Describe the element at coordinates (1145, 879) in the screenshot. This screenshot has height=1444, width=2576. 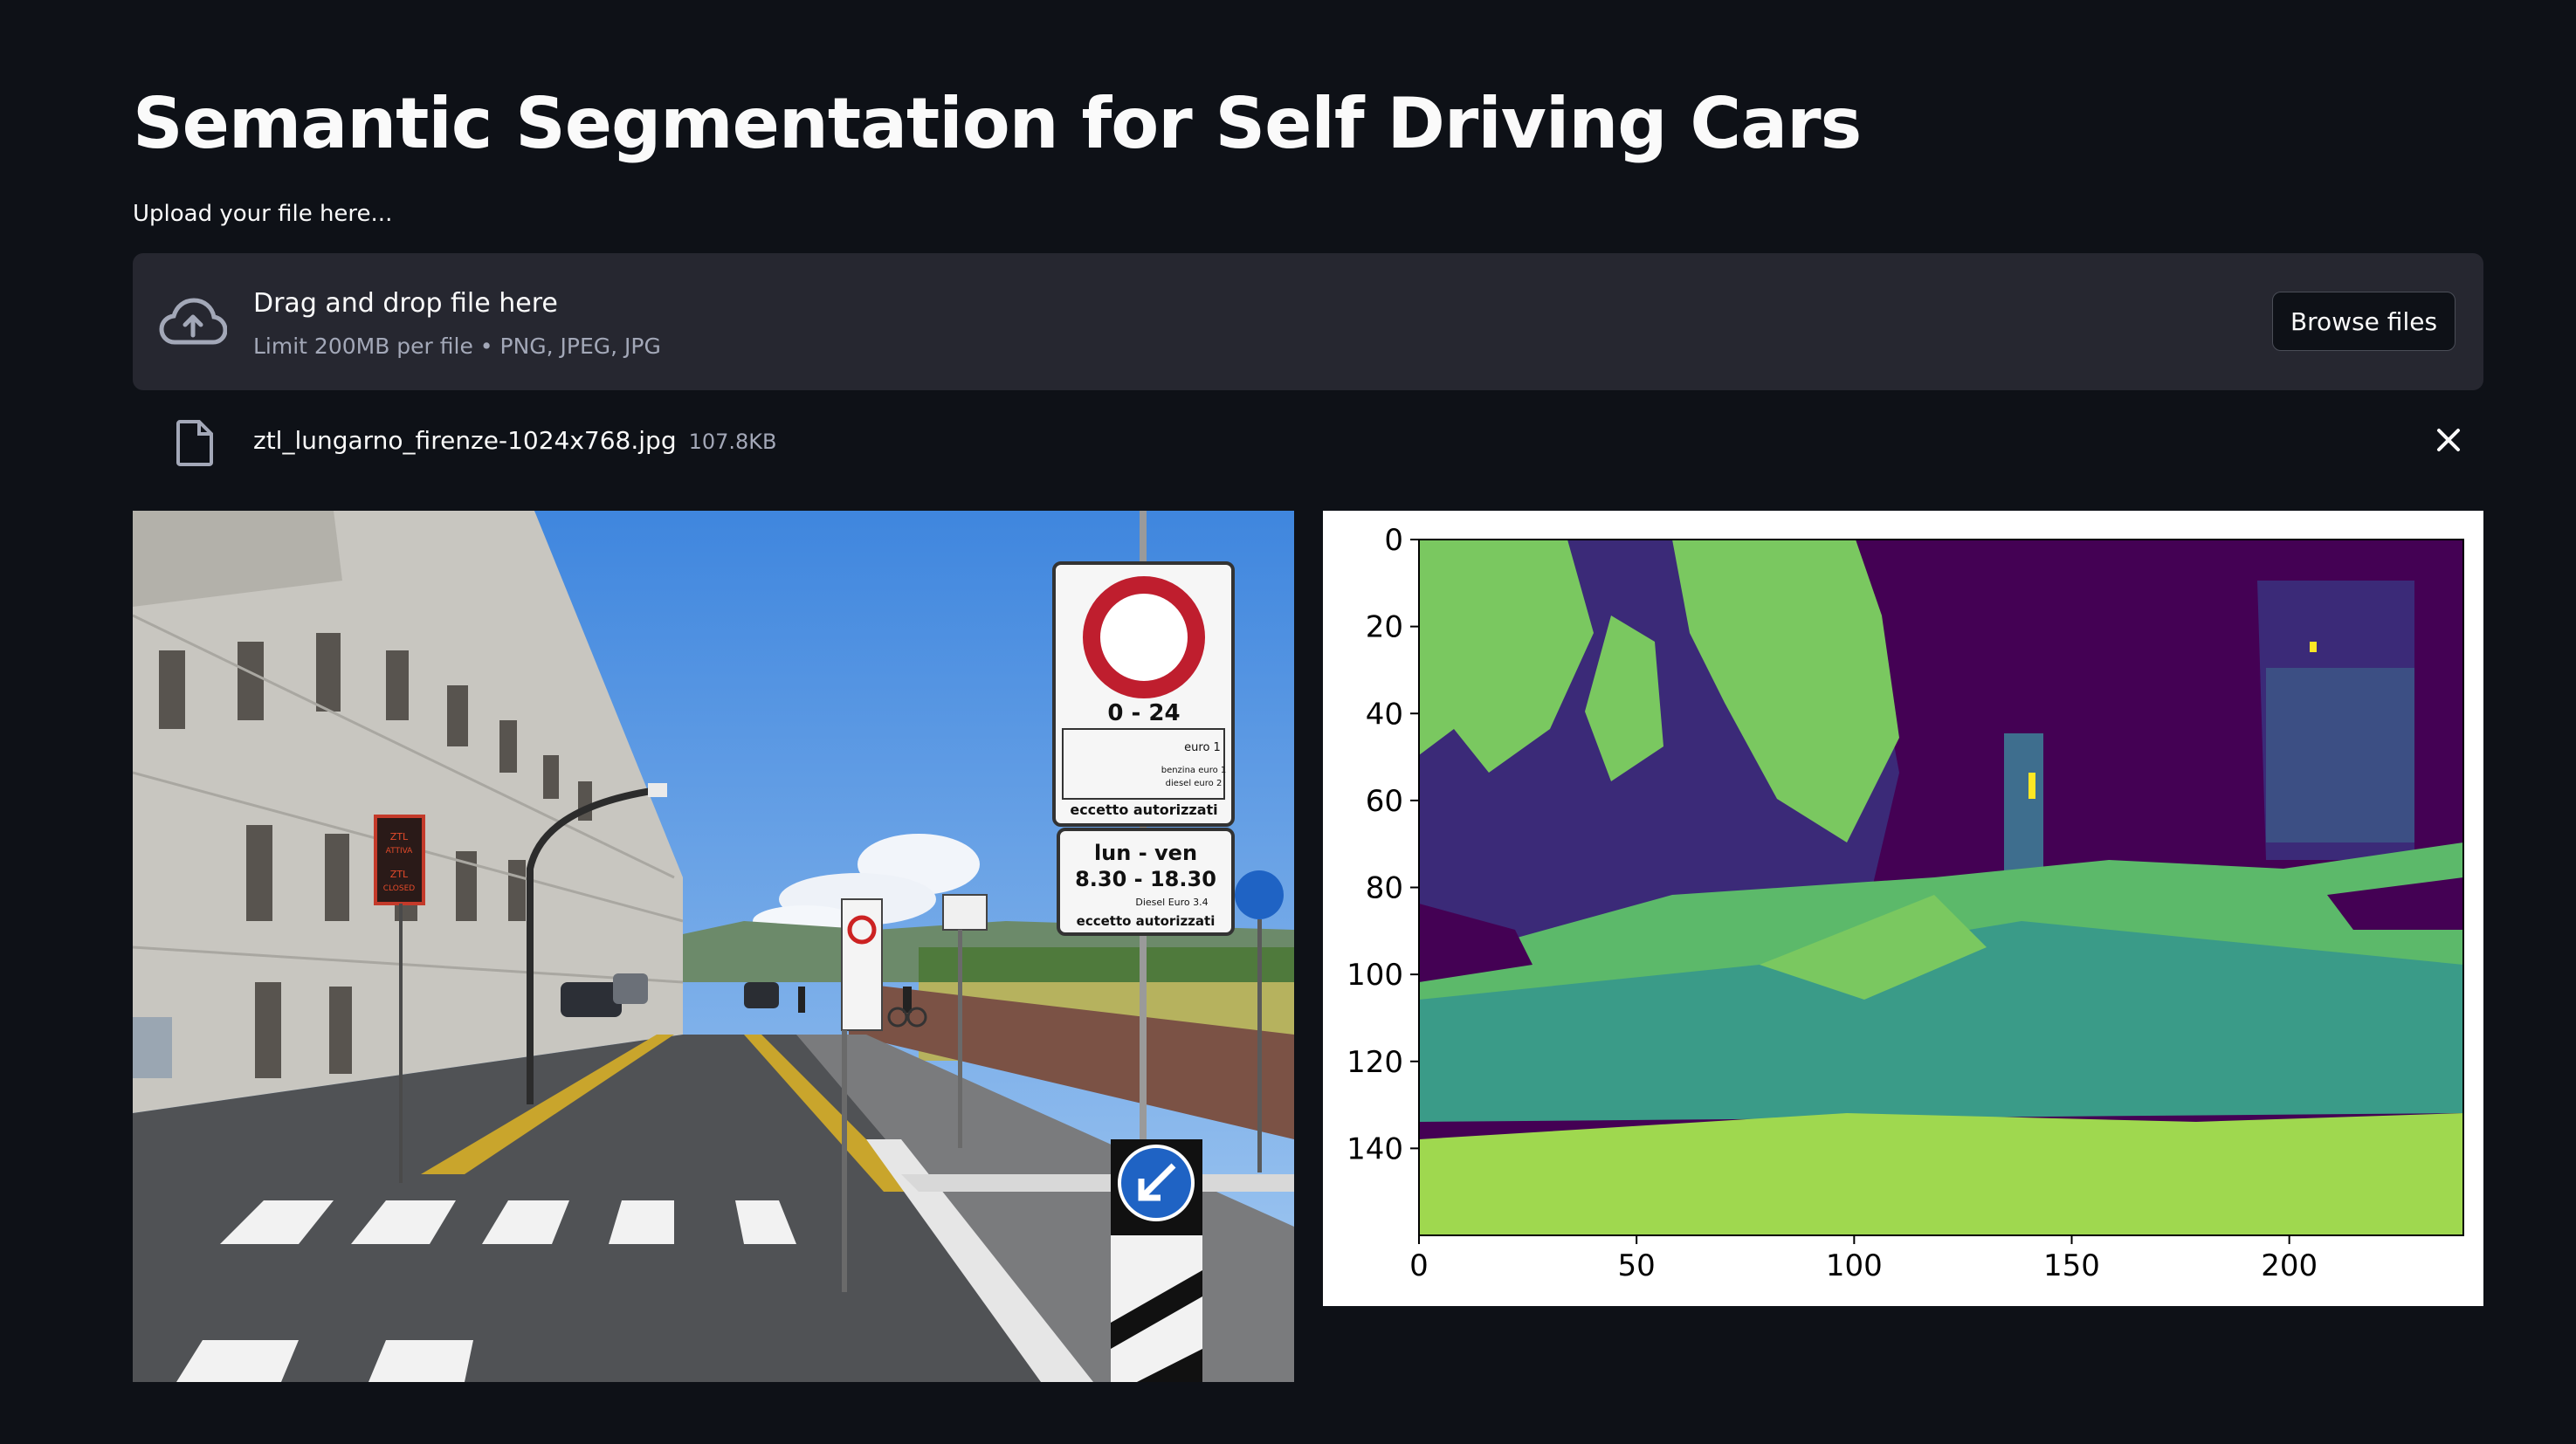
I see `sign-hours: 8.30 - 18.30` at that location.